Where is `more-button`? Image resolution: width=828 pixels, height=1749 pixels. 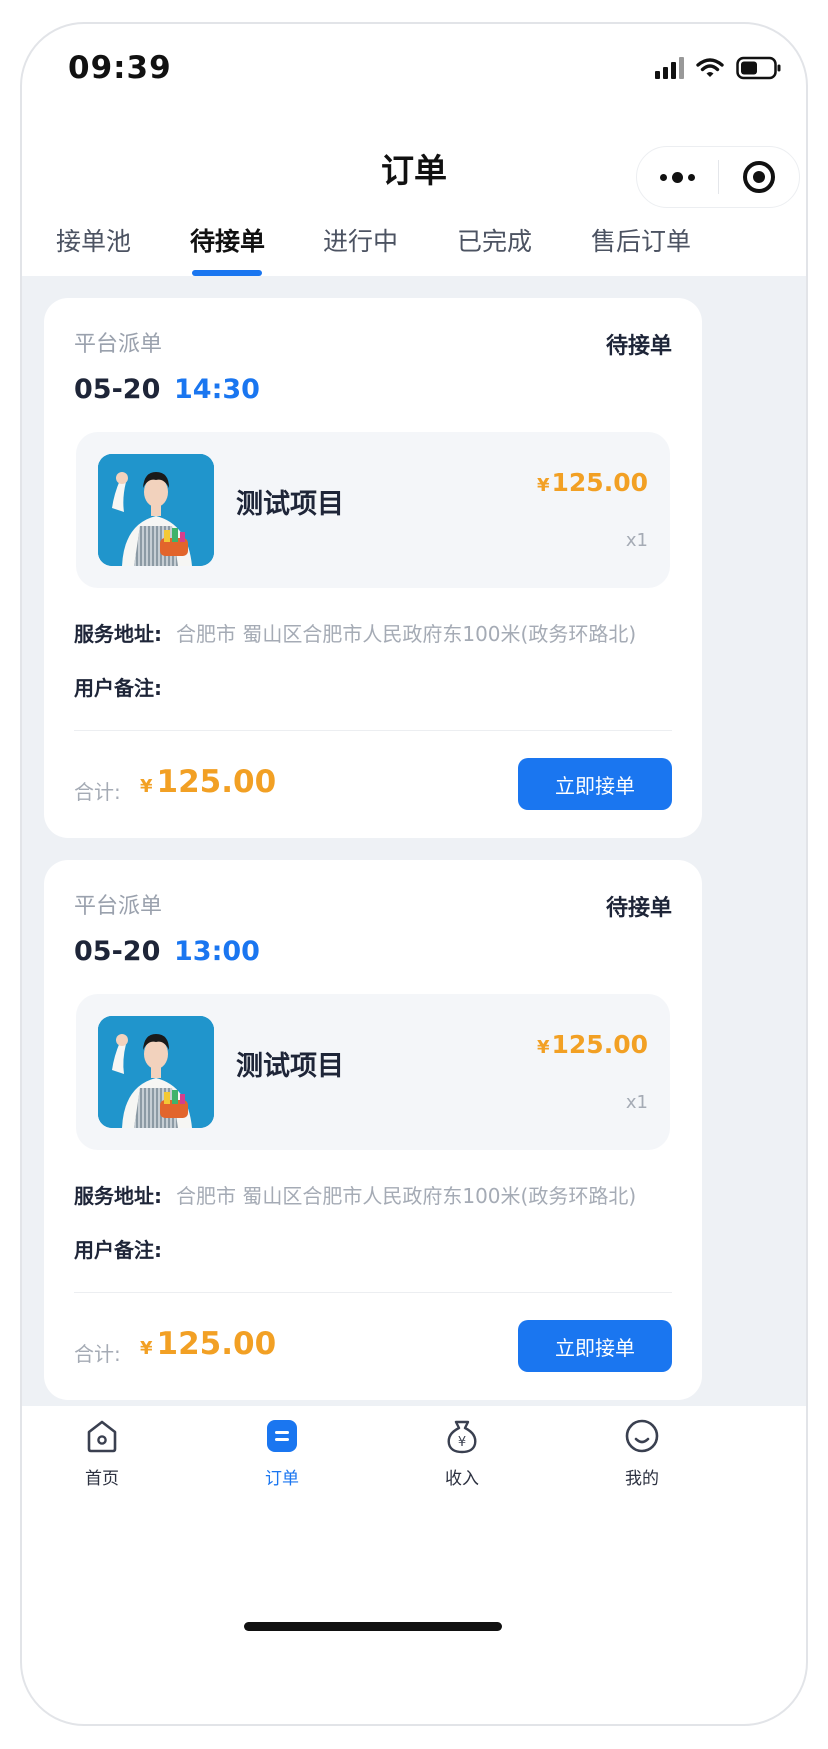 more-button is located at coordinates (677, 177).